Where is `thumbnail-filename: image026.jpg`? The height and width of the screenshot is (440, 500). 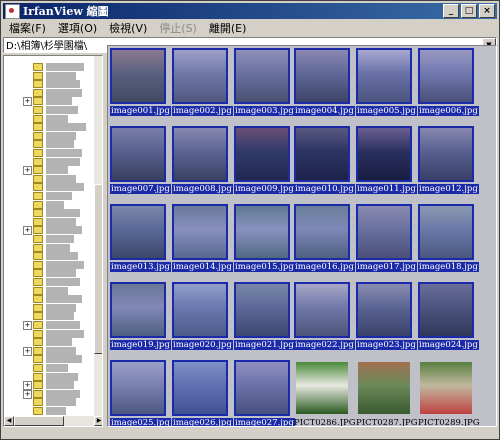 thumbnail-filename: image026.jpg is located at coordinates (202, 422).